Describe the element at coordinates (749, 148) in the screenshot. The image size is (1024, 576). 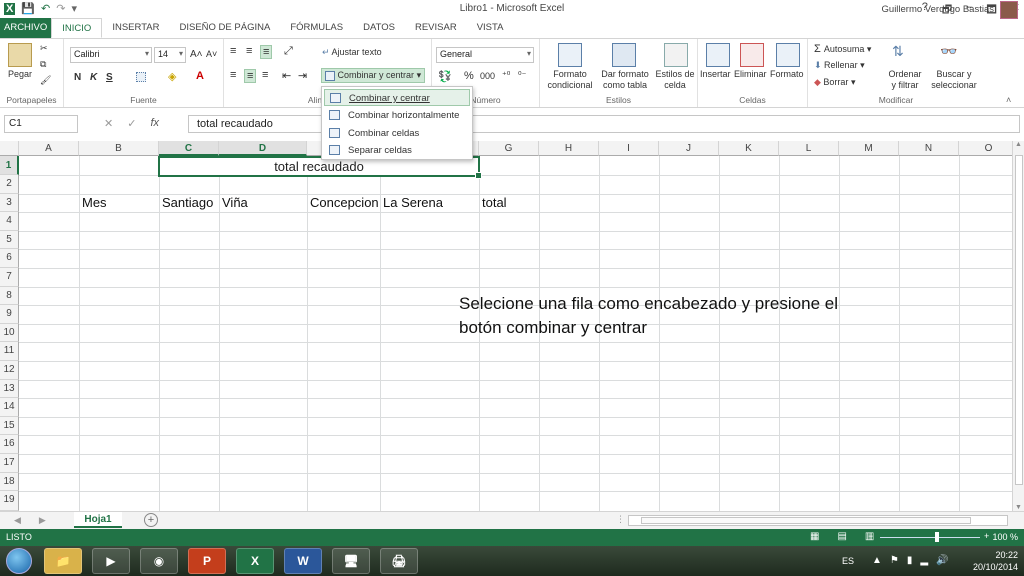
I see `column-header-k: K` at that location.